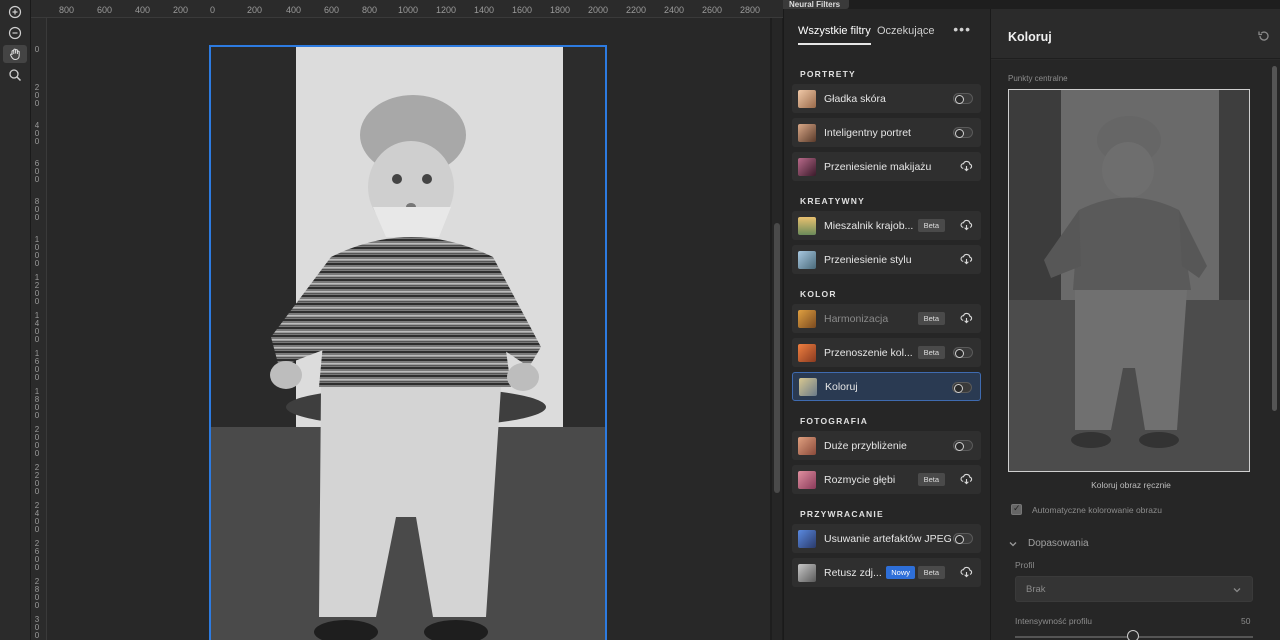 Image resolution: width=1280 pixels, height=640 pixels. Describe the element at coordinates (1134, 589) in the screenshot. I see `profile-select: Brak` at that location.